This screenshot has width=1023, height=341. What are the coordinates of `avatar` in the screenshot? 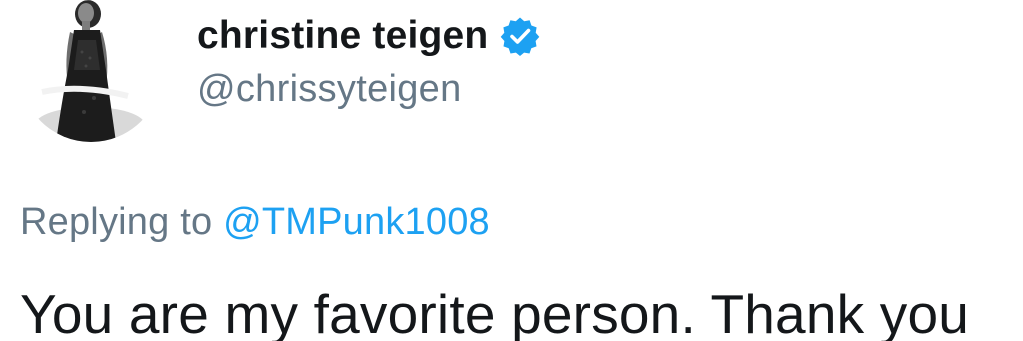 It's located at (91, 71).